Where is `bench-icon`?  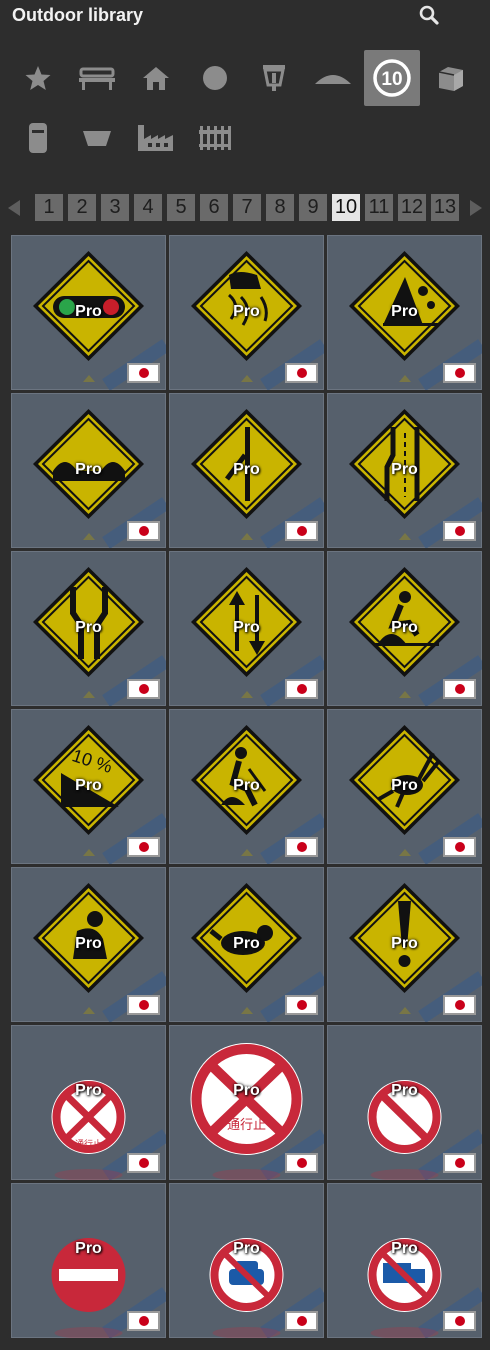 bench-icon is located at coordinates (97, 78).